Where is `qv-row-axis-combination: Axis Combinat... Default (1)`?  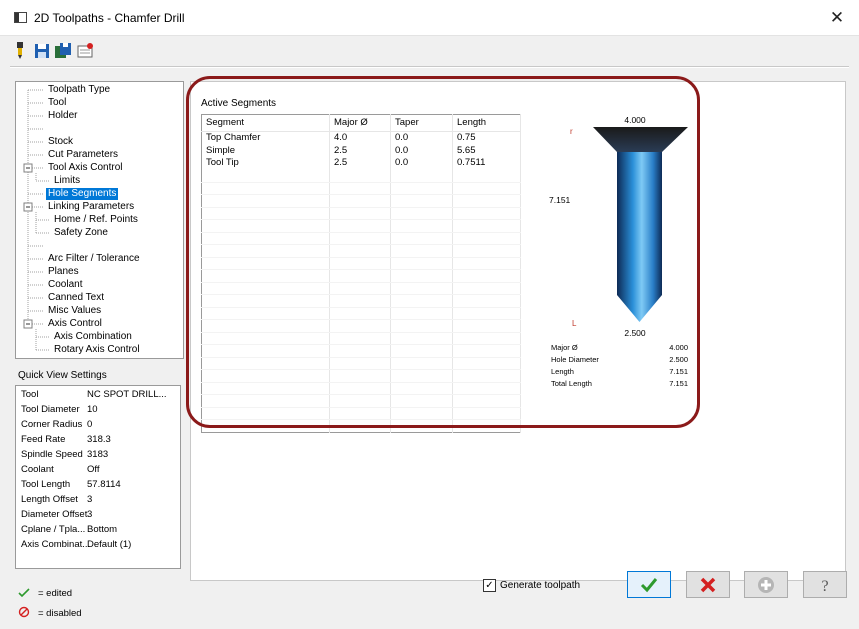
qv-row-axis-combination: Axis Combinat... Default (1) is located at coordinates (76, 544).